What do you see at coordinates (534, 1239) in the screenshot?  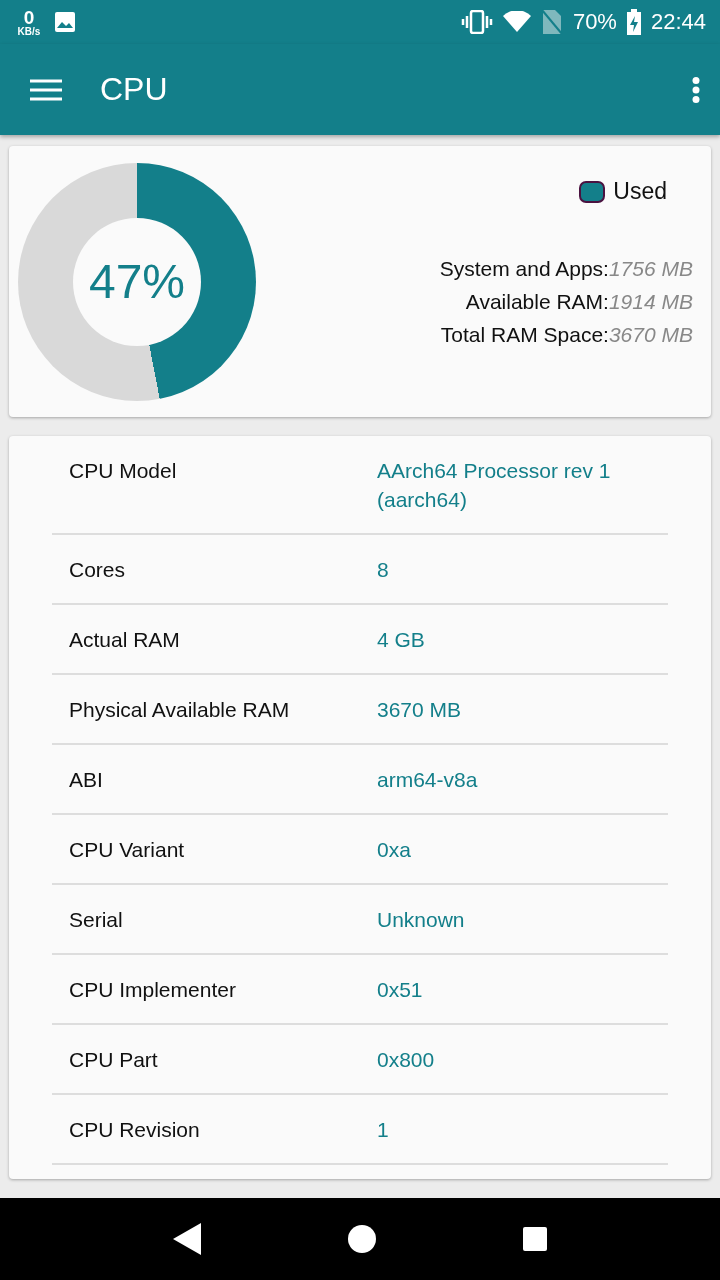 I see `recents-icon` at bounding box center [534, 1239].